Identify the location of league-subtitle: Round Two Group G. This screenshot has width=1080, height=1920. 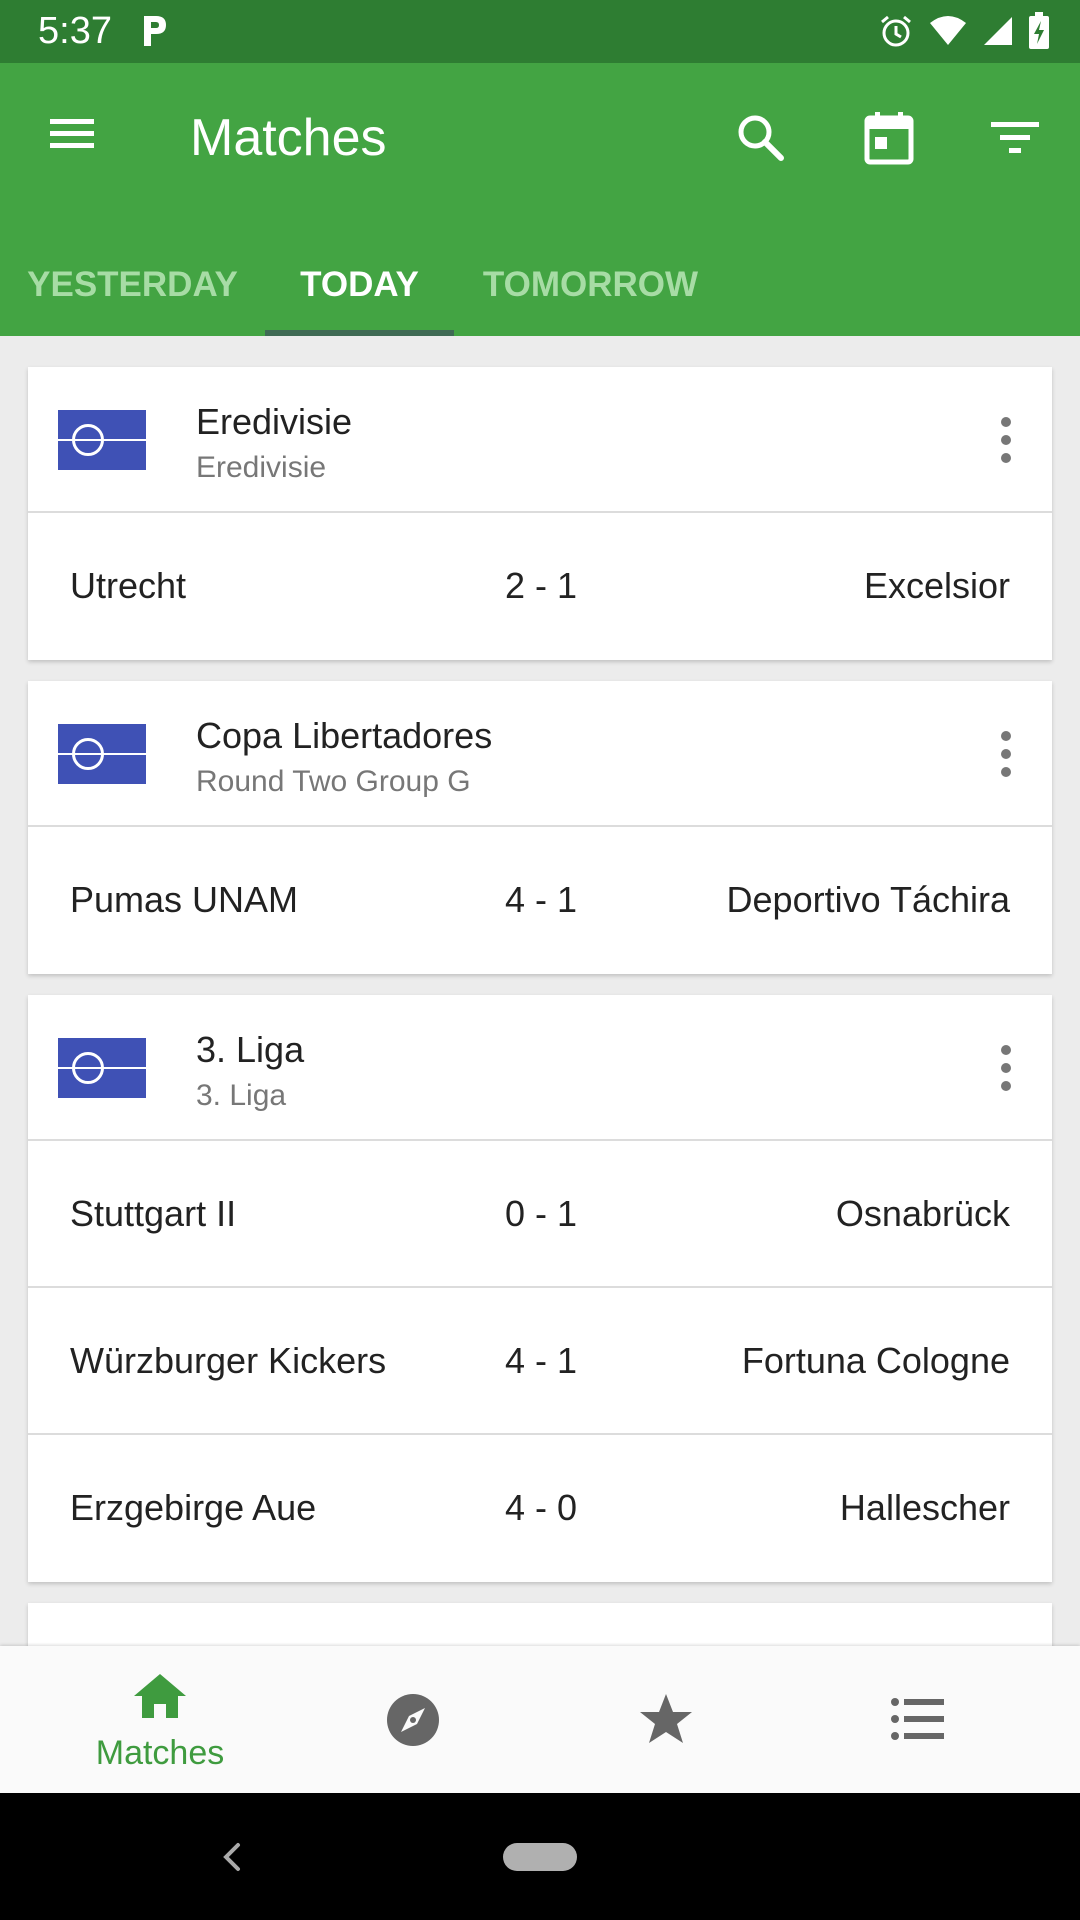
(333, 781).